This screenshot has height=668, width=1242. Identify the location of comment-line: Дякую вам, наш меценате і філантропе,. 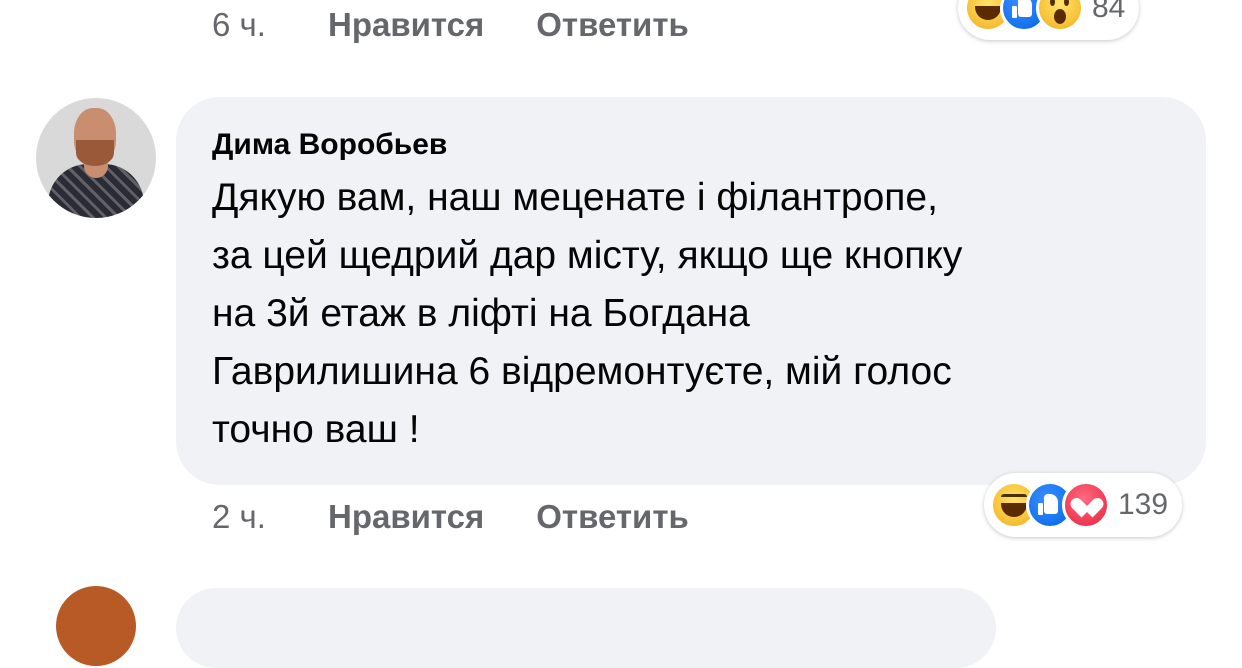
(575, 197).